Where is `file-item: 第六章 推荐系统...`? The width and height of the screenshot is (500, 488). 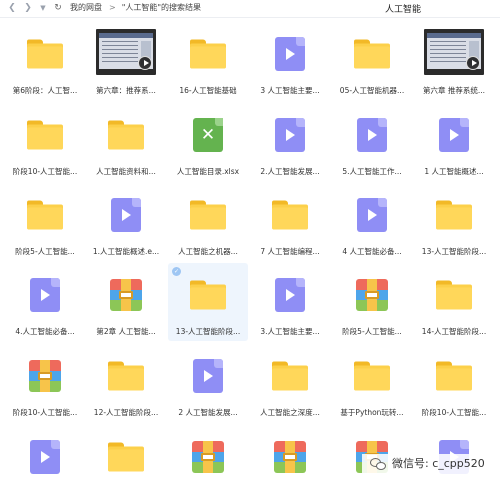
file-item: 第六章 推荐系统... is located at coordinates (454, 61).